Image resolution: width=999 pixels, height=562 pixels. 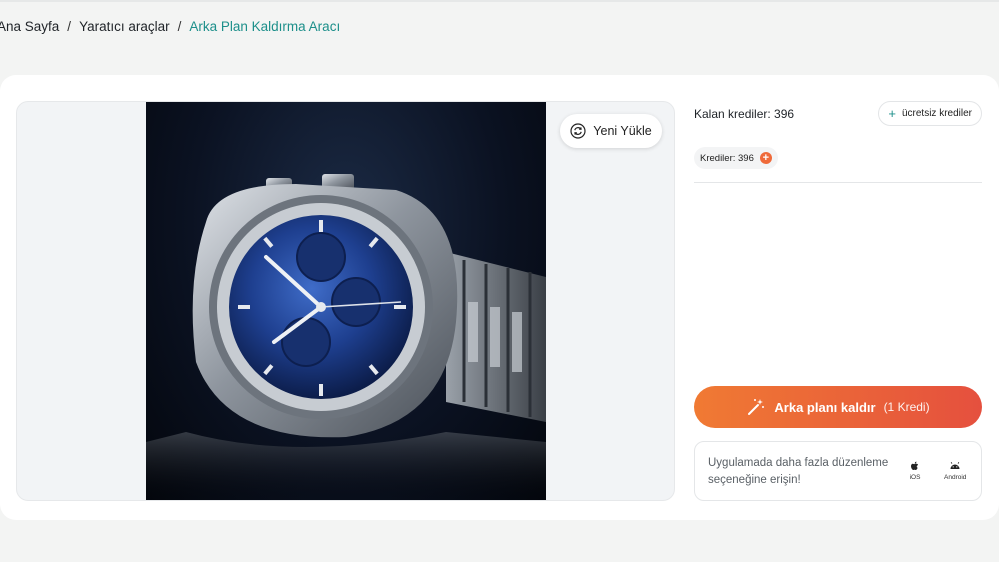 I want to click on breadcrumb-current: Arka Plan Kaldırma Aracı, so click(x=265, y=26).